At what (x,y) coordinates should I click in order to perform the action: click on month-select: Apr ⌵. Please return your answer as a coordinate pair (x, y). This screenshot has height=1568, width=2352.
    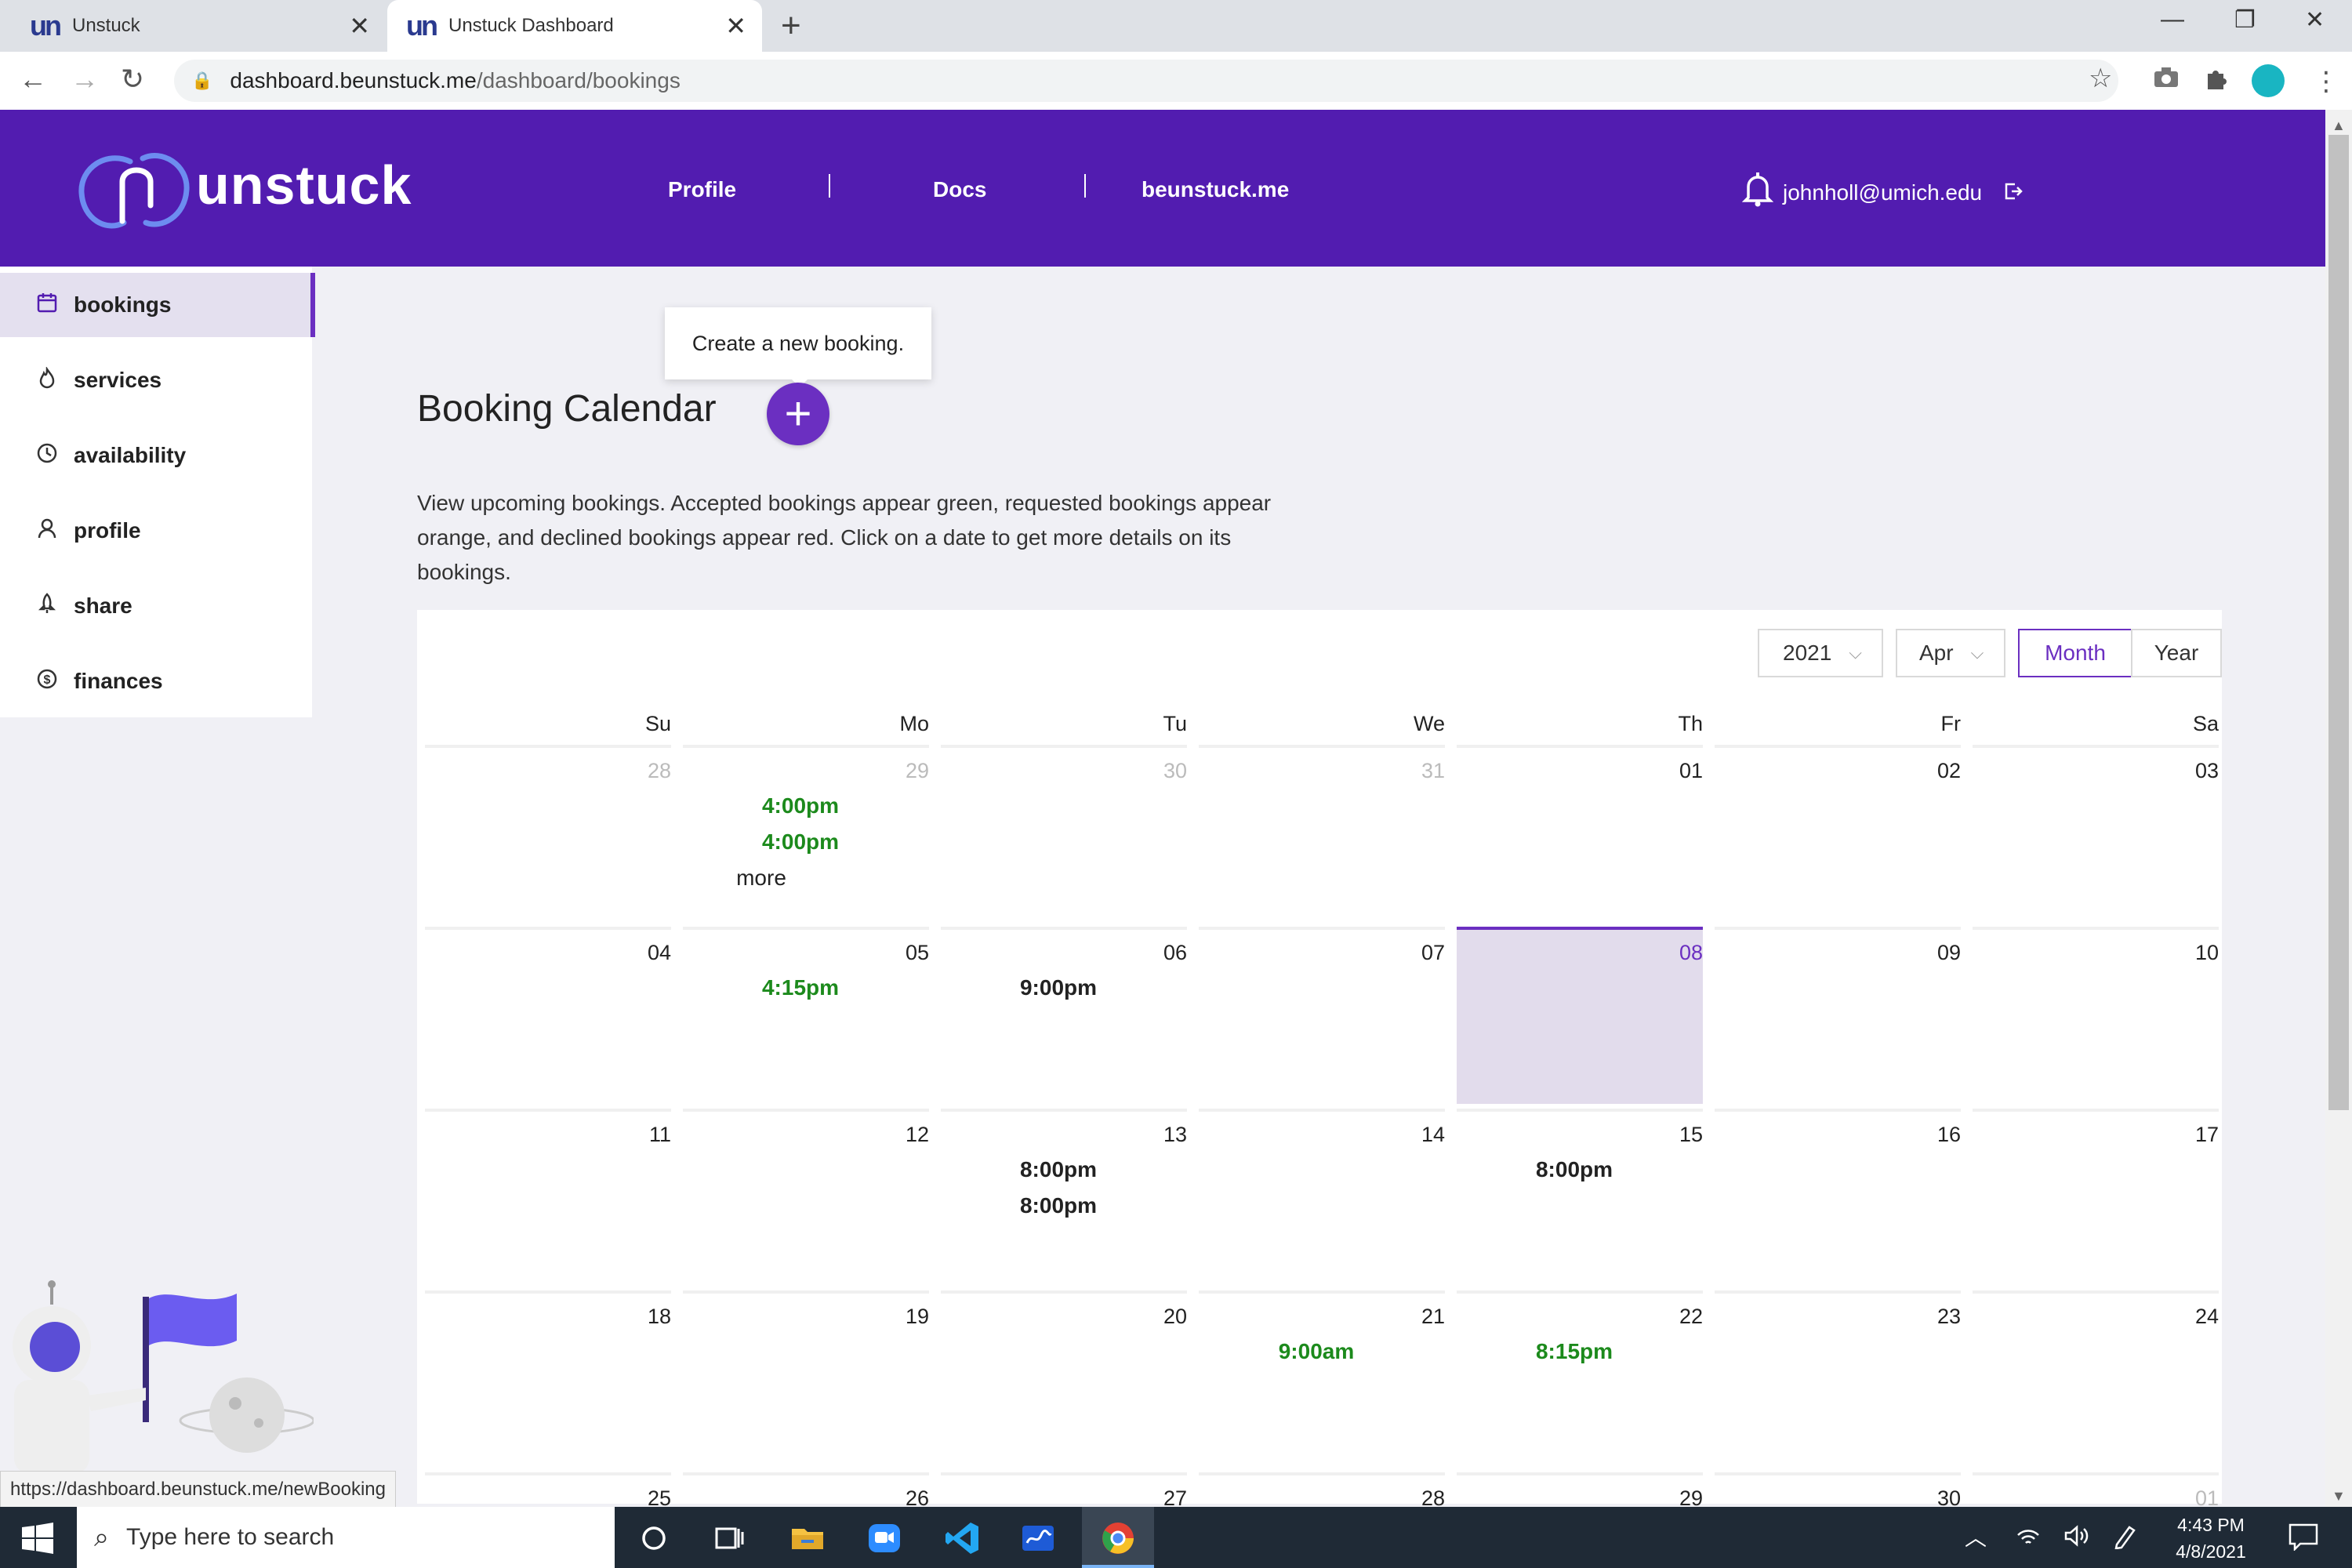
    Looking at the image, I should click on (1951, 653).